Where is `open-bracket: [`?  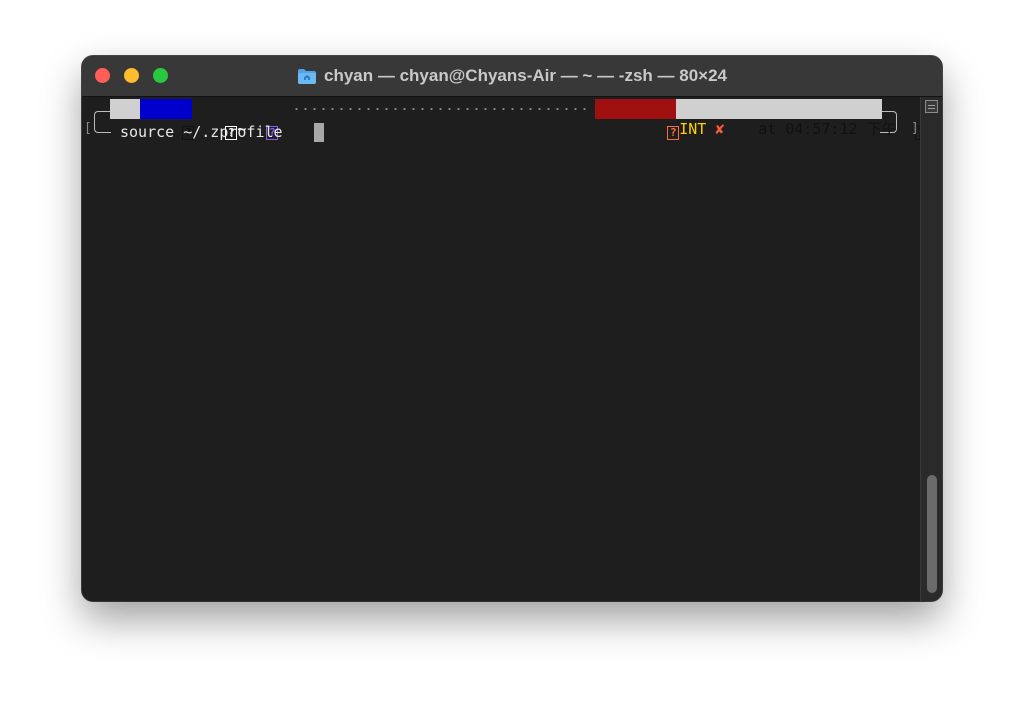
open-bracket: [ is located at coordinates (88, 128).